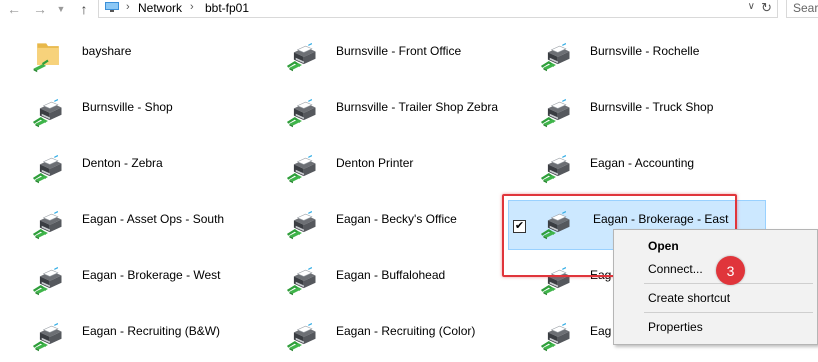  Describe the element at coordinates (399, 51) in the screenshot. I see `item-label: Burnsville - Front Office` at that location.